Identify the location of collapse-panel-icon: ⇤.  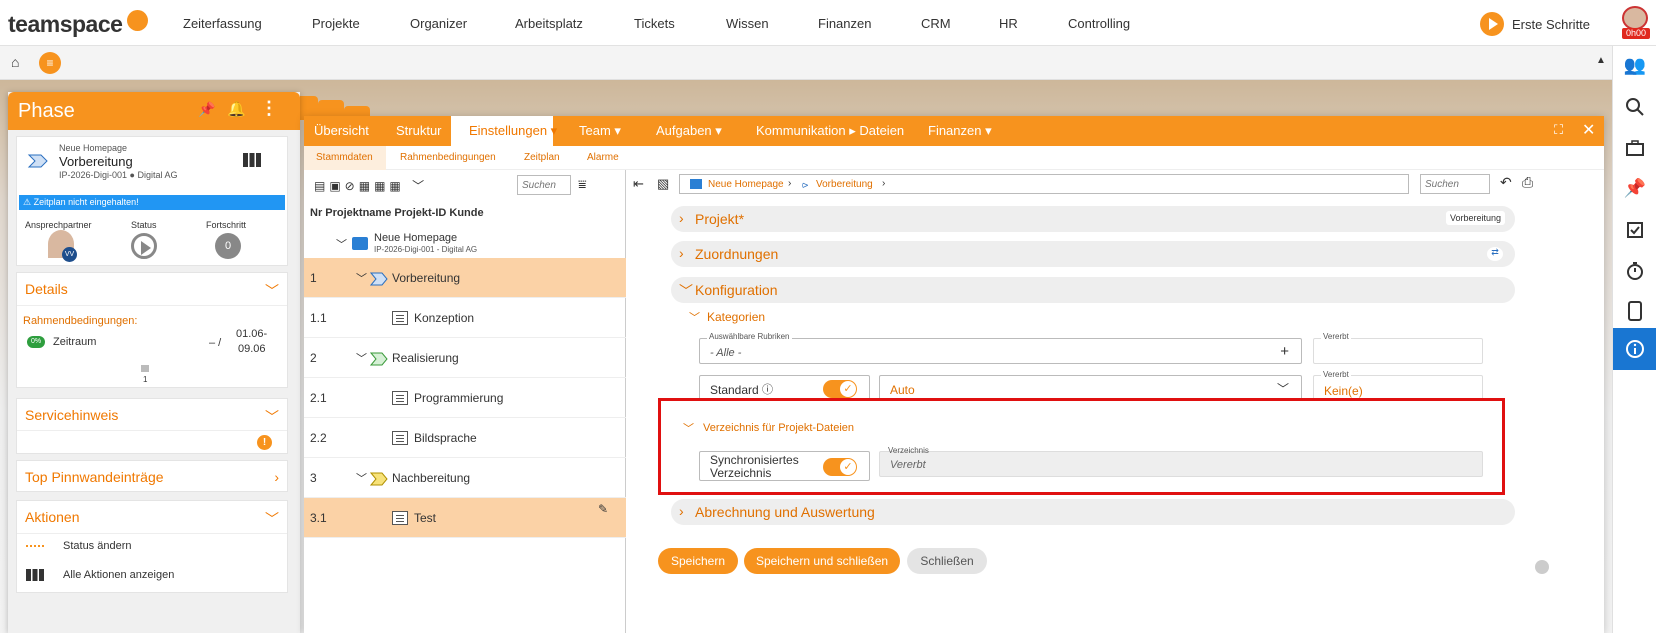
(638, 184).